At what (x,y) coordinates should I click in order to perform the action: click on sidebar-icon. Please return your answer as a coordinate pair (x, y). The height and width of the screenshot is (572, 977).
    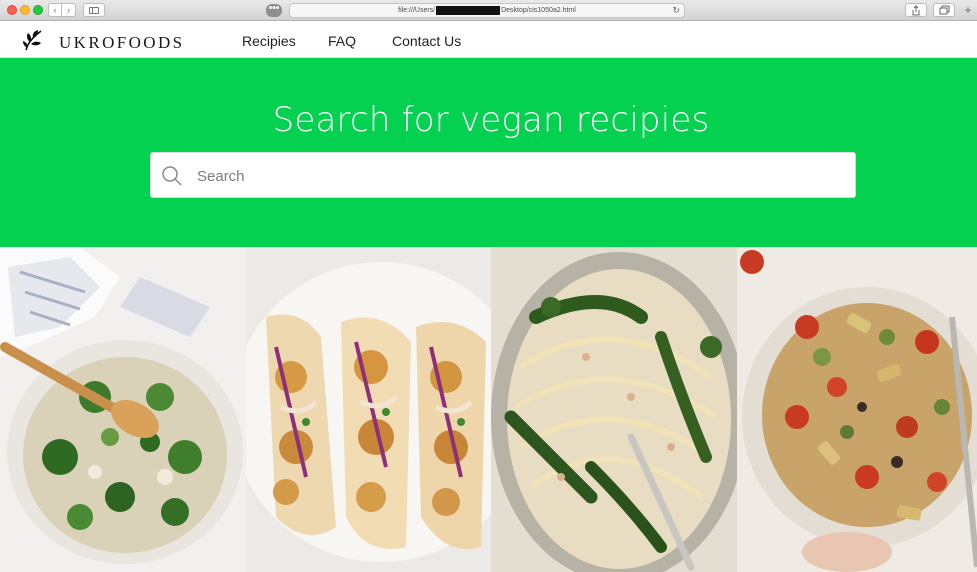
    Looking at the image, I should click on (94, 10).